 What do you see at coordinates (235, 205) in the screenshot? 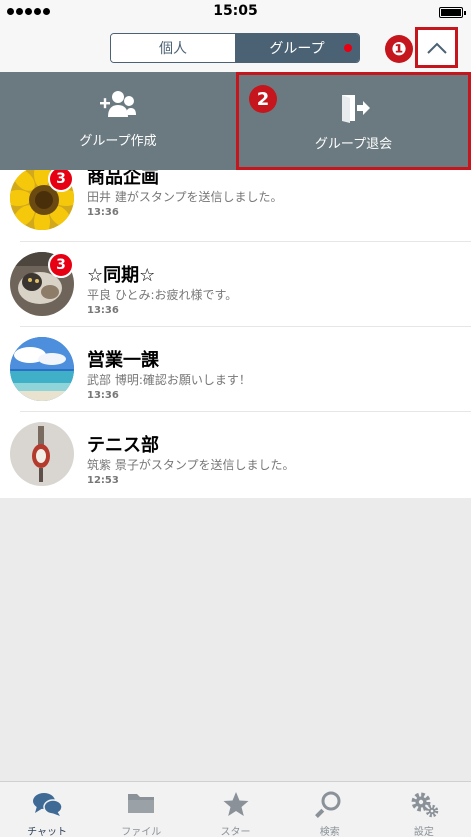
I see `chat-row-product-planning: 3 商品企画 田井 建がスタンプを送信しました。 13:36` at bounding box center [235, 205].